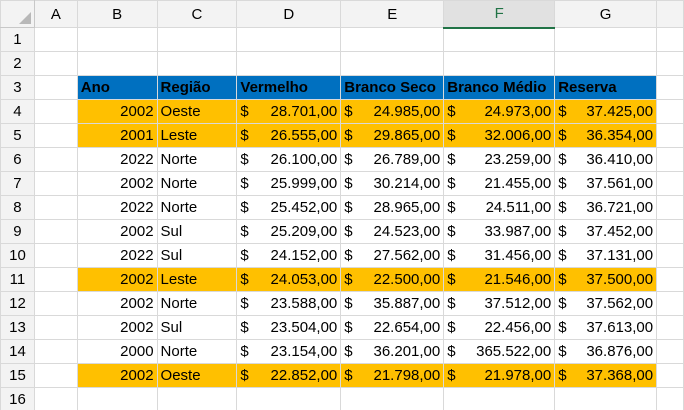  Describe the element at coordinates (499, 351) in the screenshot. I see `cell-branco-medio: $365.522,00` at that location.